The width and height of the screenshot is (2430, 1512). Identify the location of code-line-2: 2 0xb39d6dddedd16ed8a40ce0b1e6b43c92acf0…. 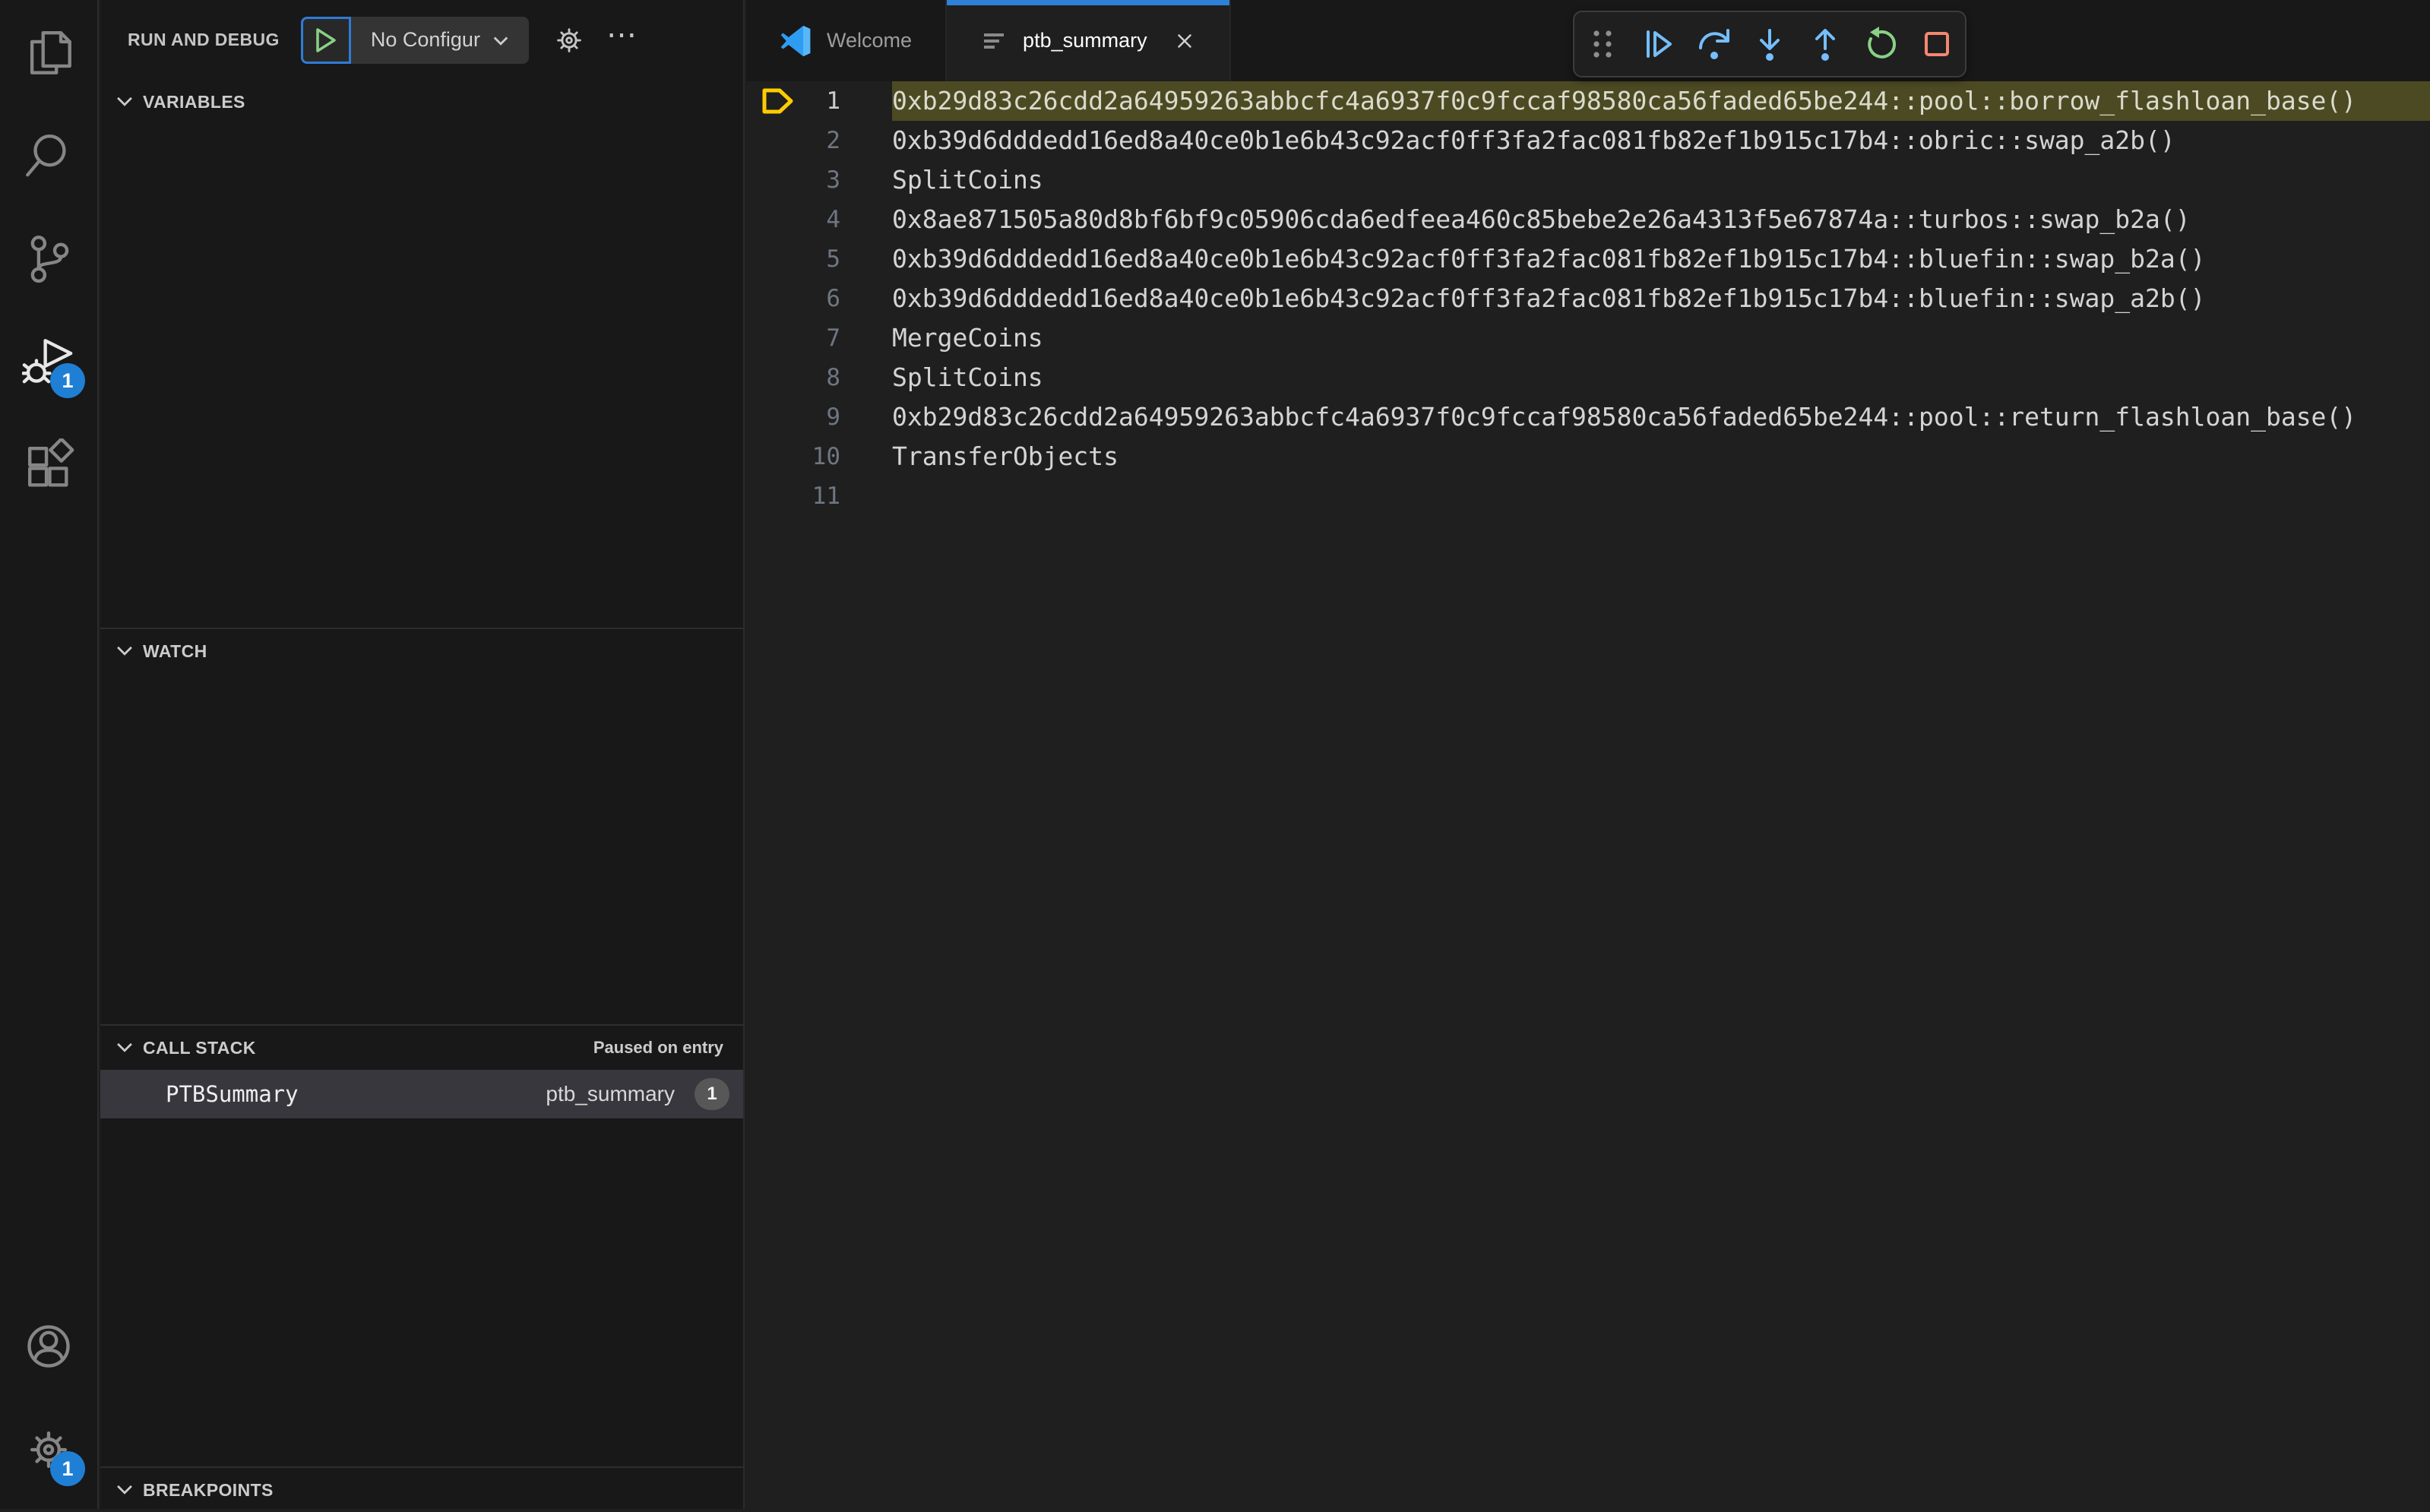
(1588, 140).